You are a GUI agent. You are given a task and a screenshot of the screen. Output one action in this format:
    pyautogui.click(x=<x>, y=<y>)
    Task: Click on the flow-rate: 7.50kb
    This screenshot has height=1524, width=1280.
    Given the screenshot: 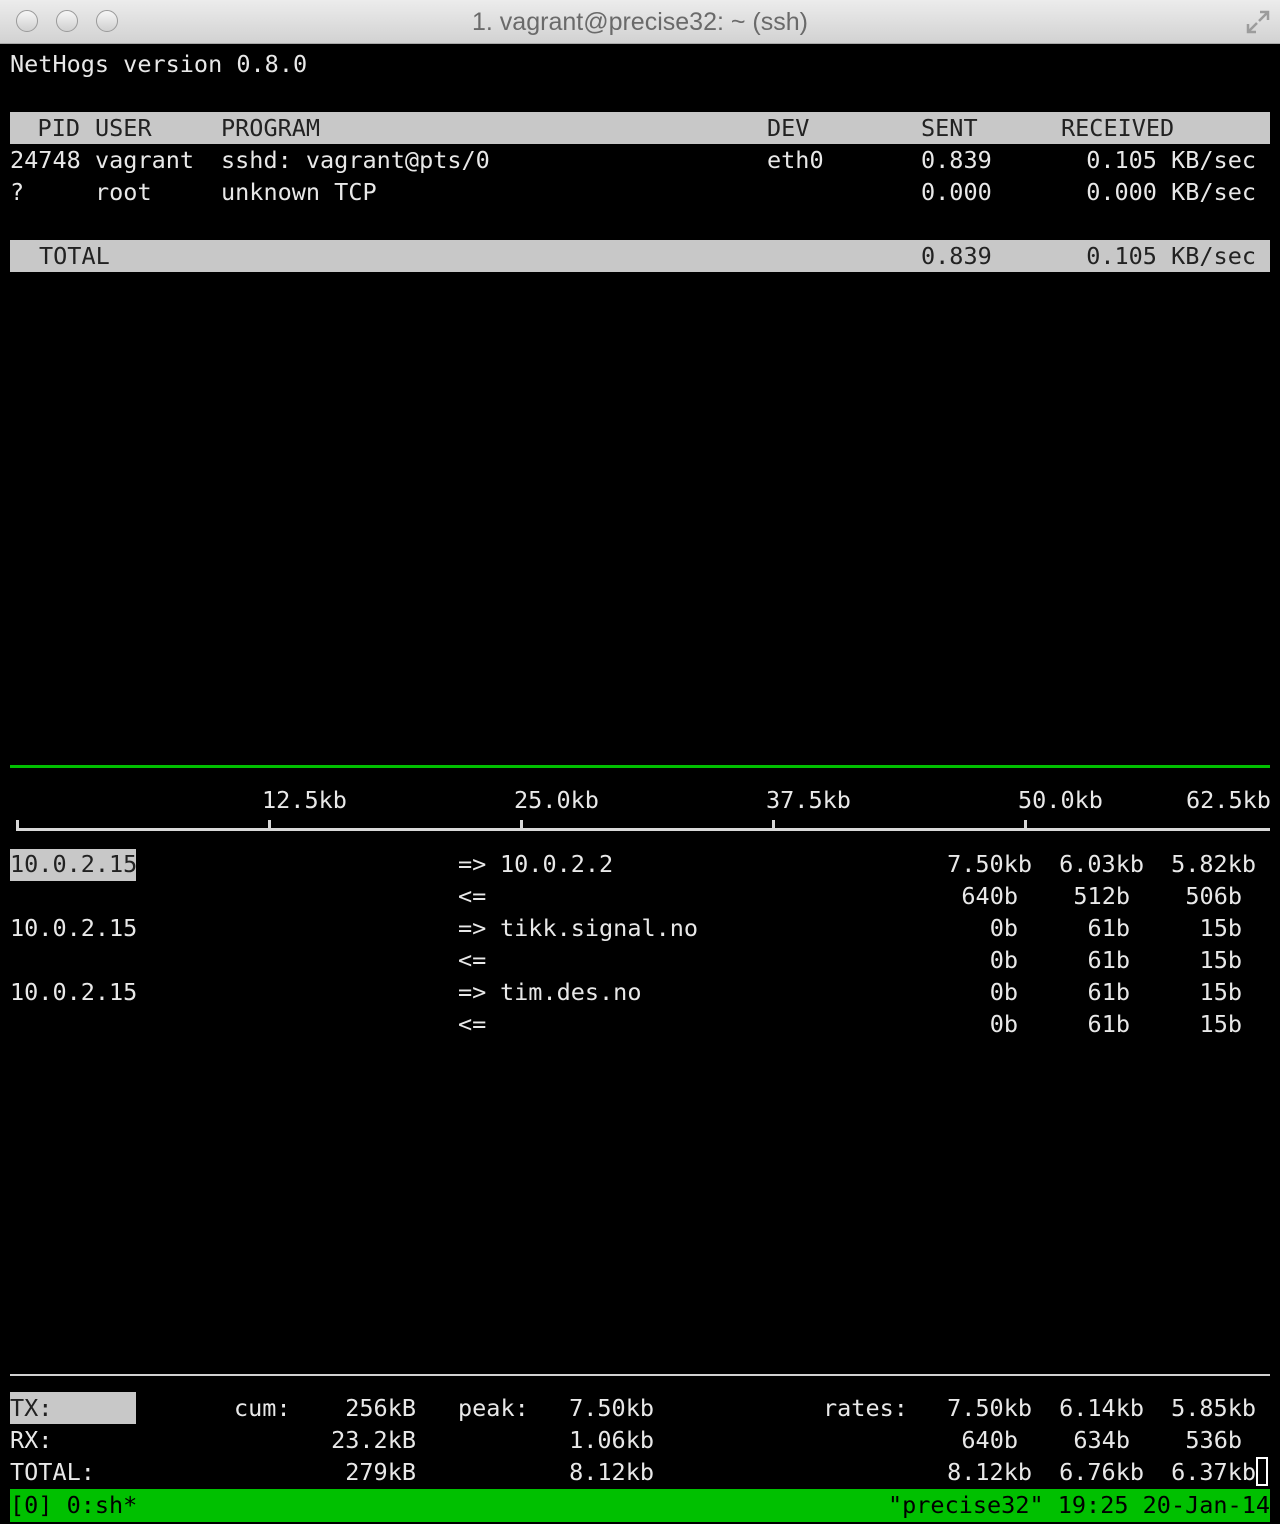 What is the action you would take?
    pyautogui.click(x=989, y=864)
    